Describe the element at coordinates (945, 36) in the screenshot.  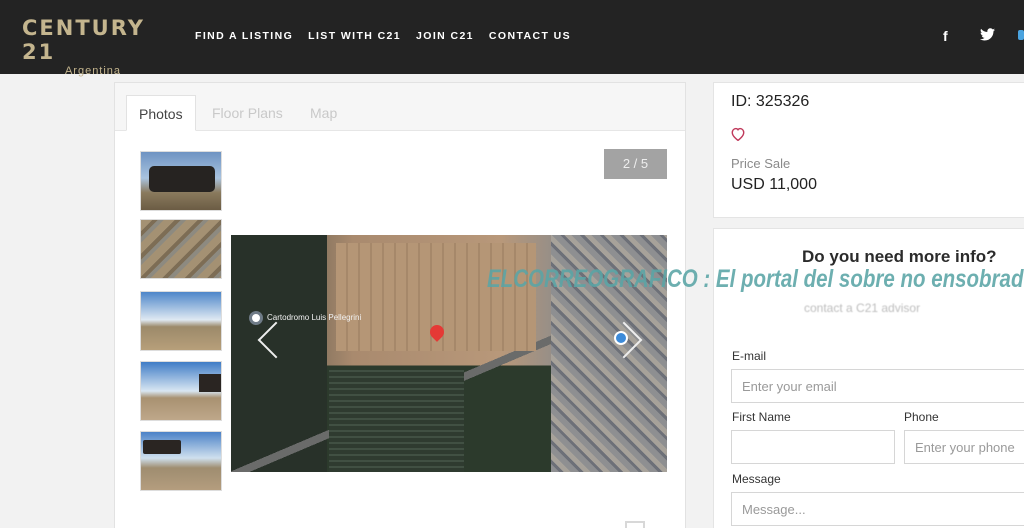
I see `facebook-icon: f` at that location.